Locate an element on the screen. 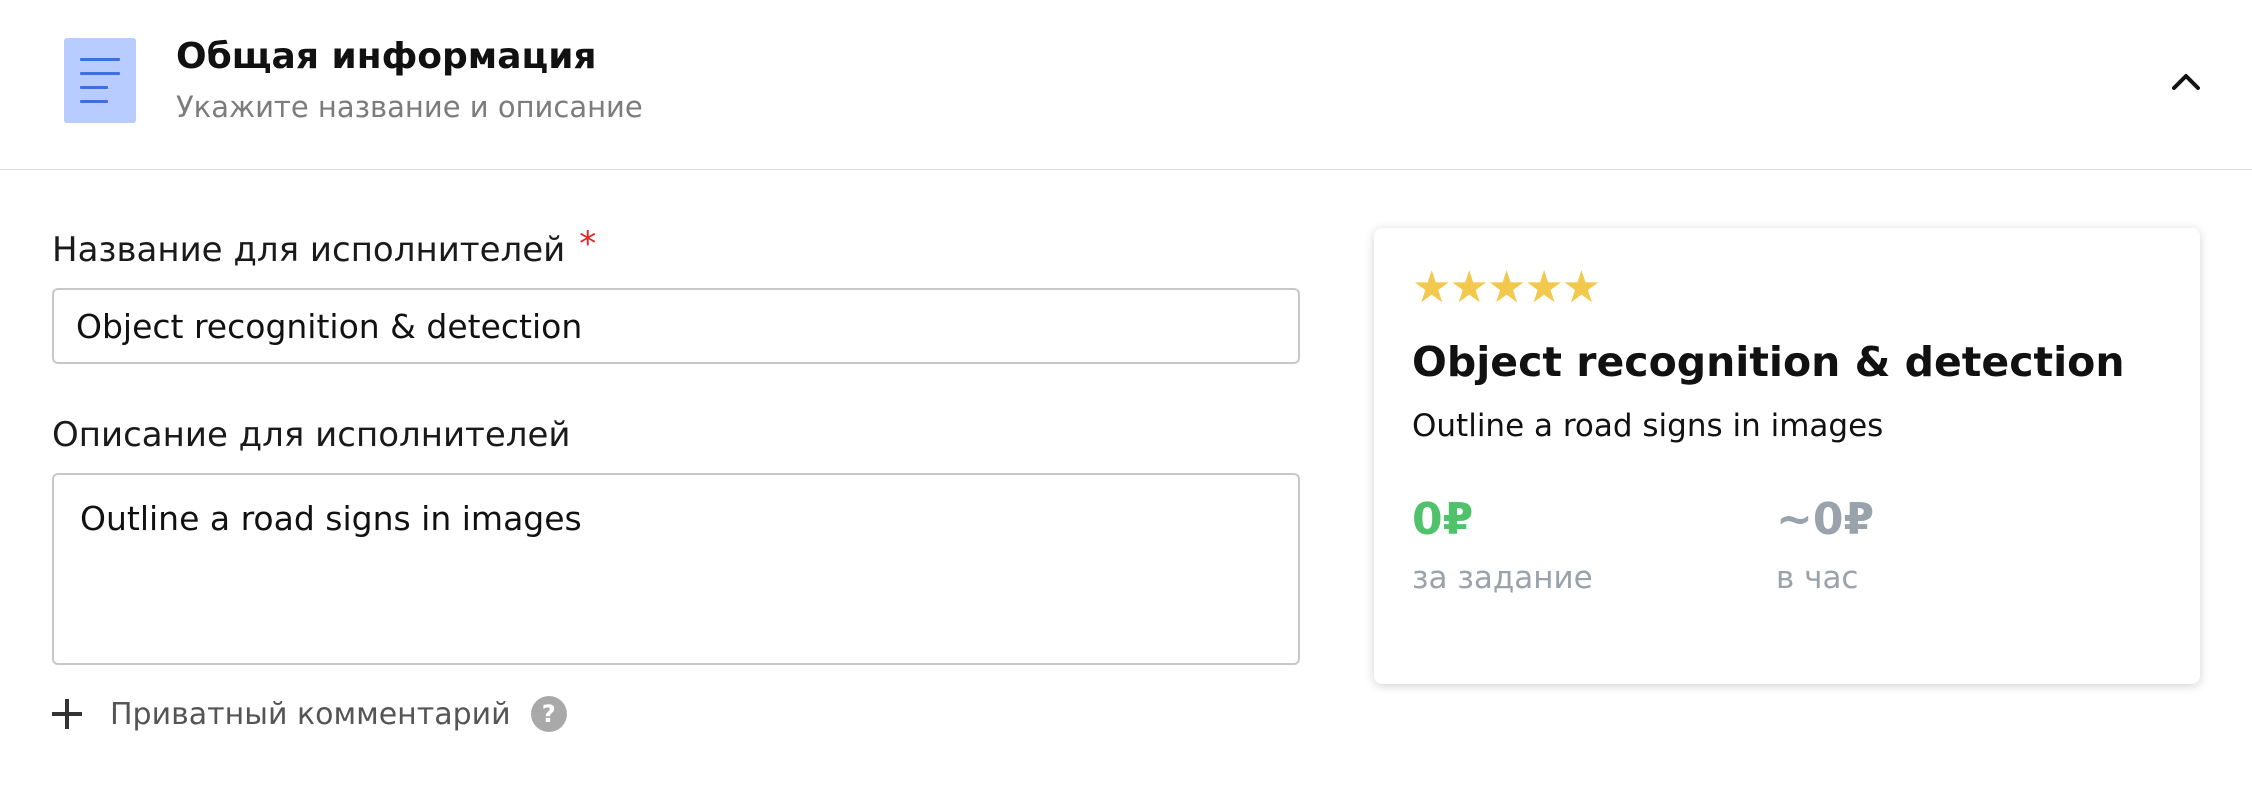 The width and height of the screenshot is (2252, 806). section-subtitle: Укажите название и описание is located at coordinates (409, 107).